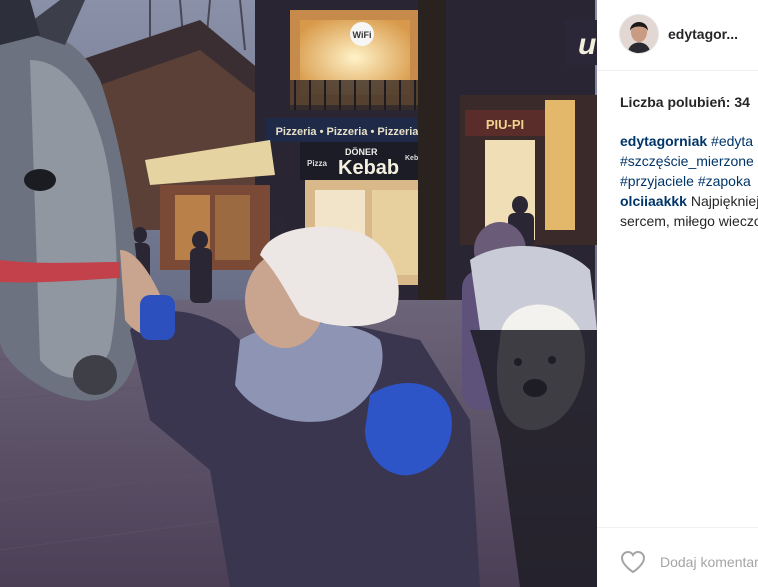  I want to click on caption-hashtag: #szczęście_mierzone, so click(687, 161).